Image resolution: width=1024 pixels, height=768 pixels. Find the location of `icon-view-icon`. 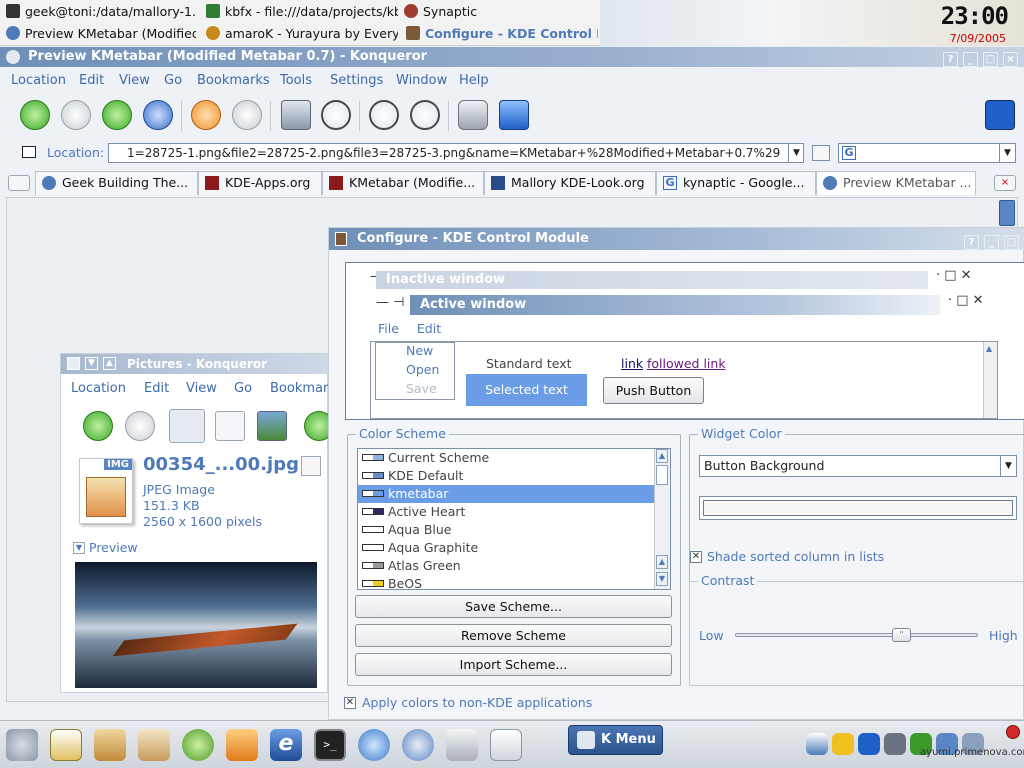

icon-view-icon is located at coordinates (187, 426).